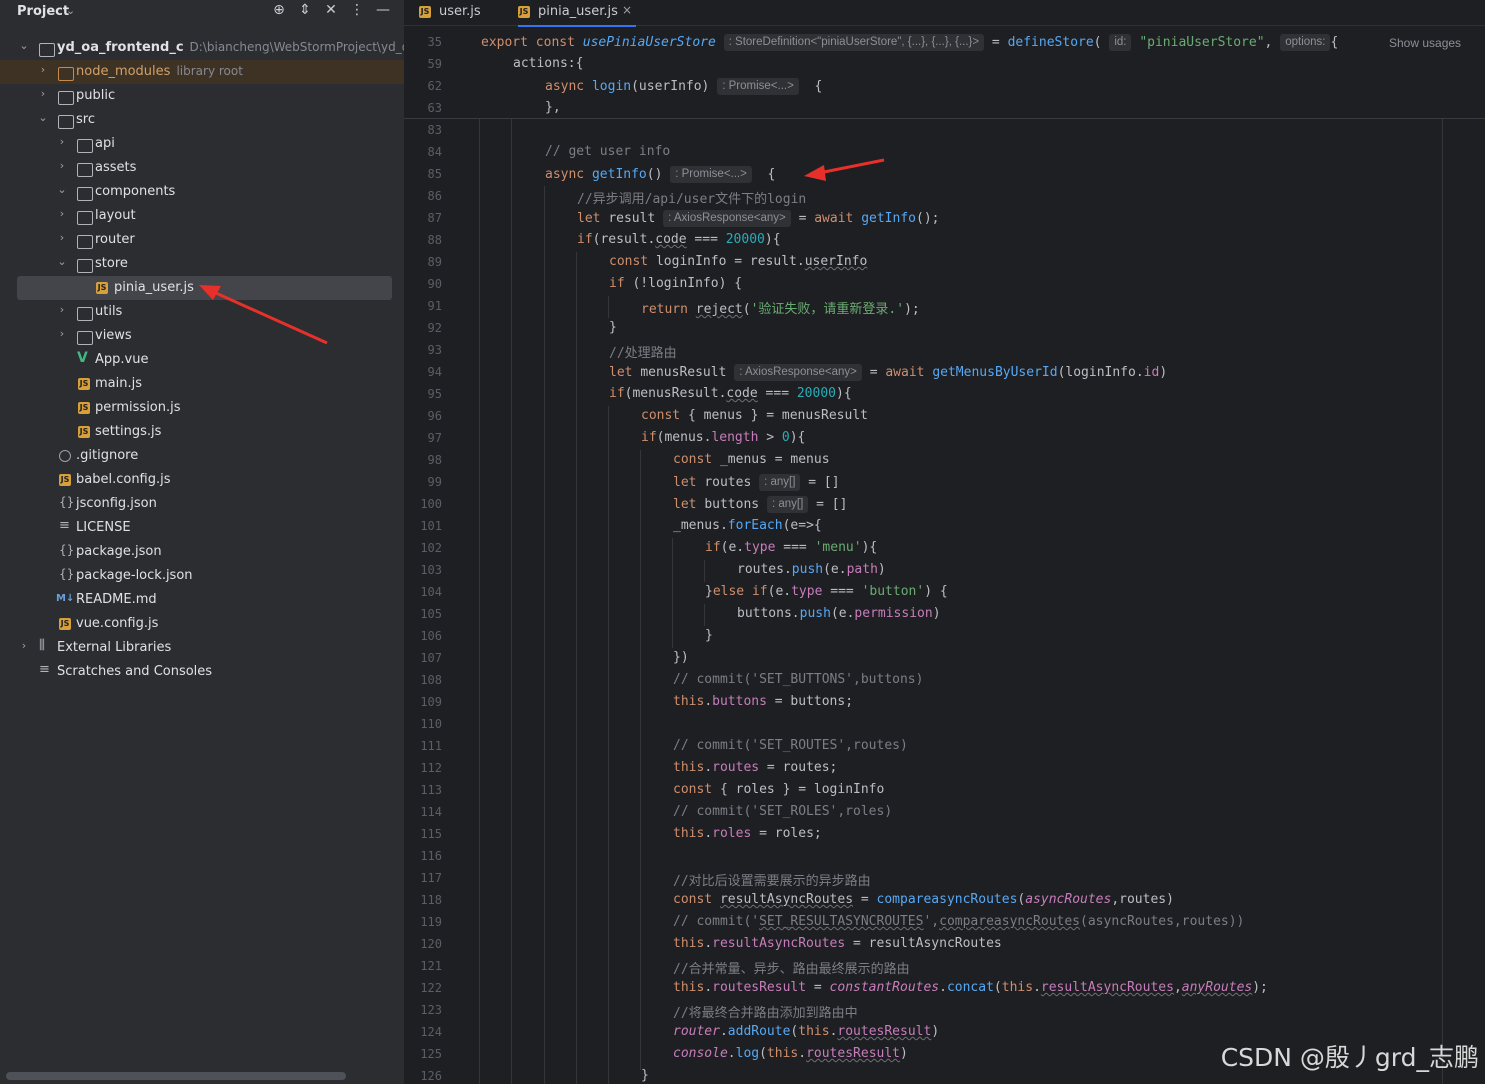 The height and width of the screenshot is (1084, 1485). Describe the element at coordinates (431, 922) in the screenshot. I see `line-number: 119` at that location.